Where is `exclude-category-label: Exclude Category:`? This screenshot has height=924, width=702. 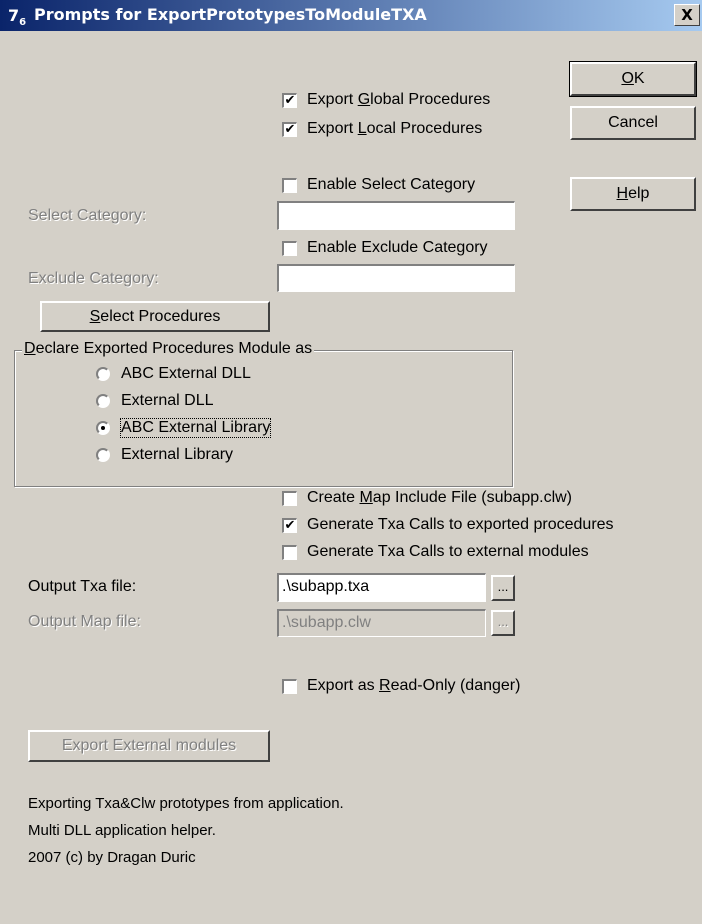
exclude-category-label: Exclude Category: is located at coordinates (93, 278).